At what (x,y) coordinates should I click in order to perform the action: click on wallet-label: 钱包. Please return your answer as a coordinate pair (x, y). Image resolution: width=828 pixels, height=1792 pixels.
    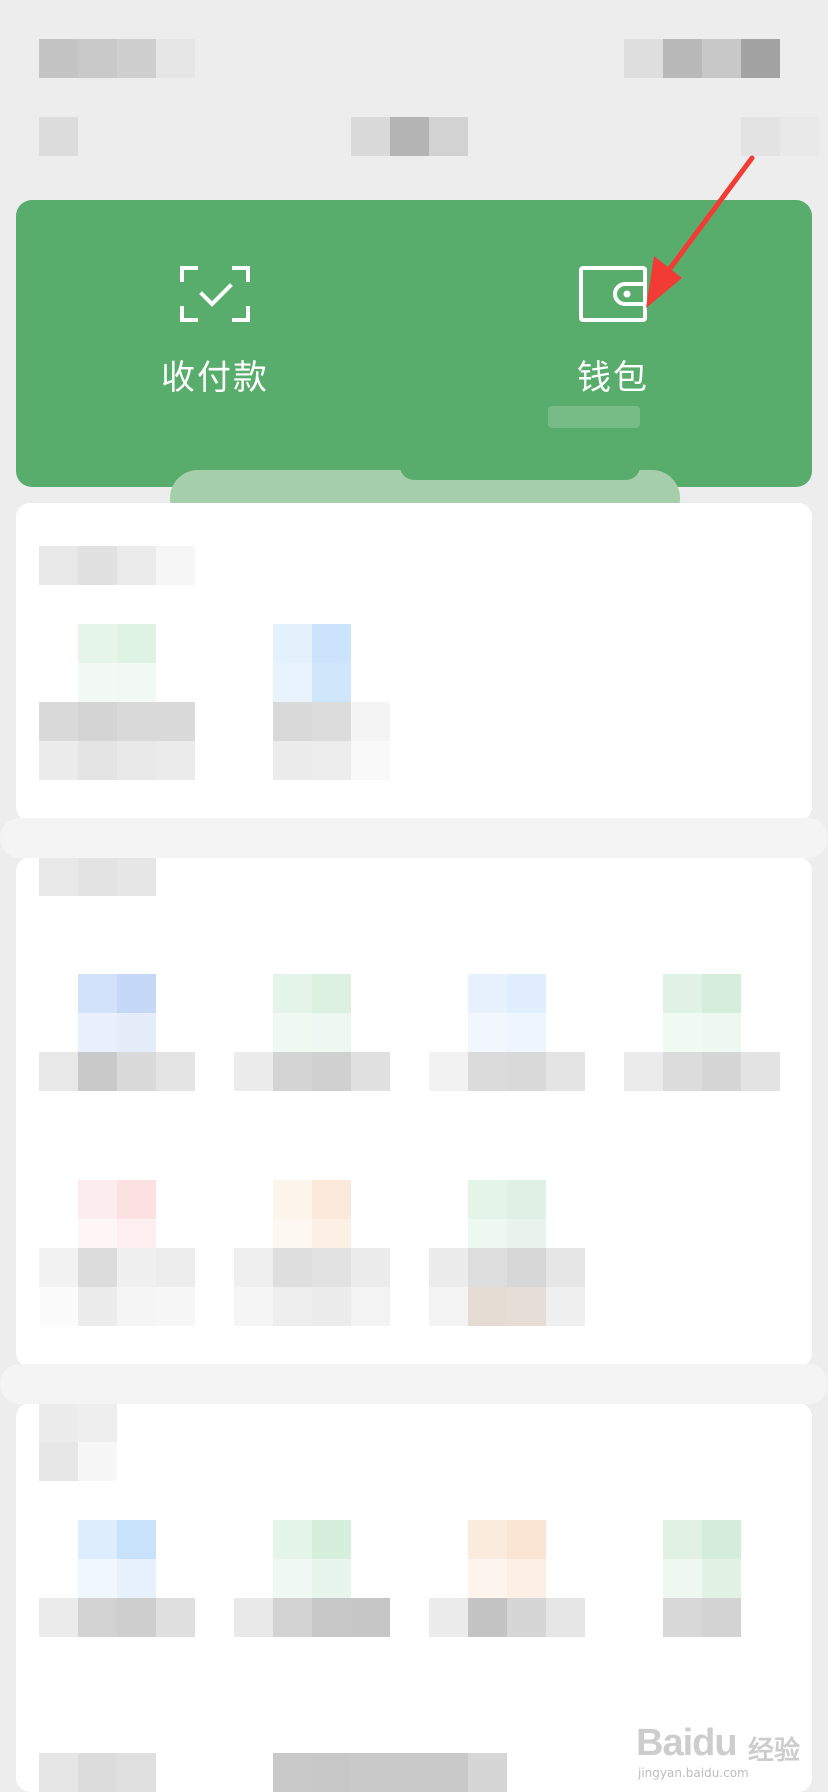
    Looking at the image, I should click on (613, 378).